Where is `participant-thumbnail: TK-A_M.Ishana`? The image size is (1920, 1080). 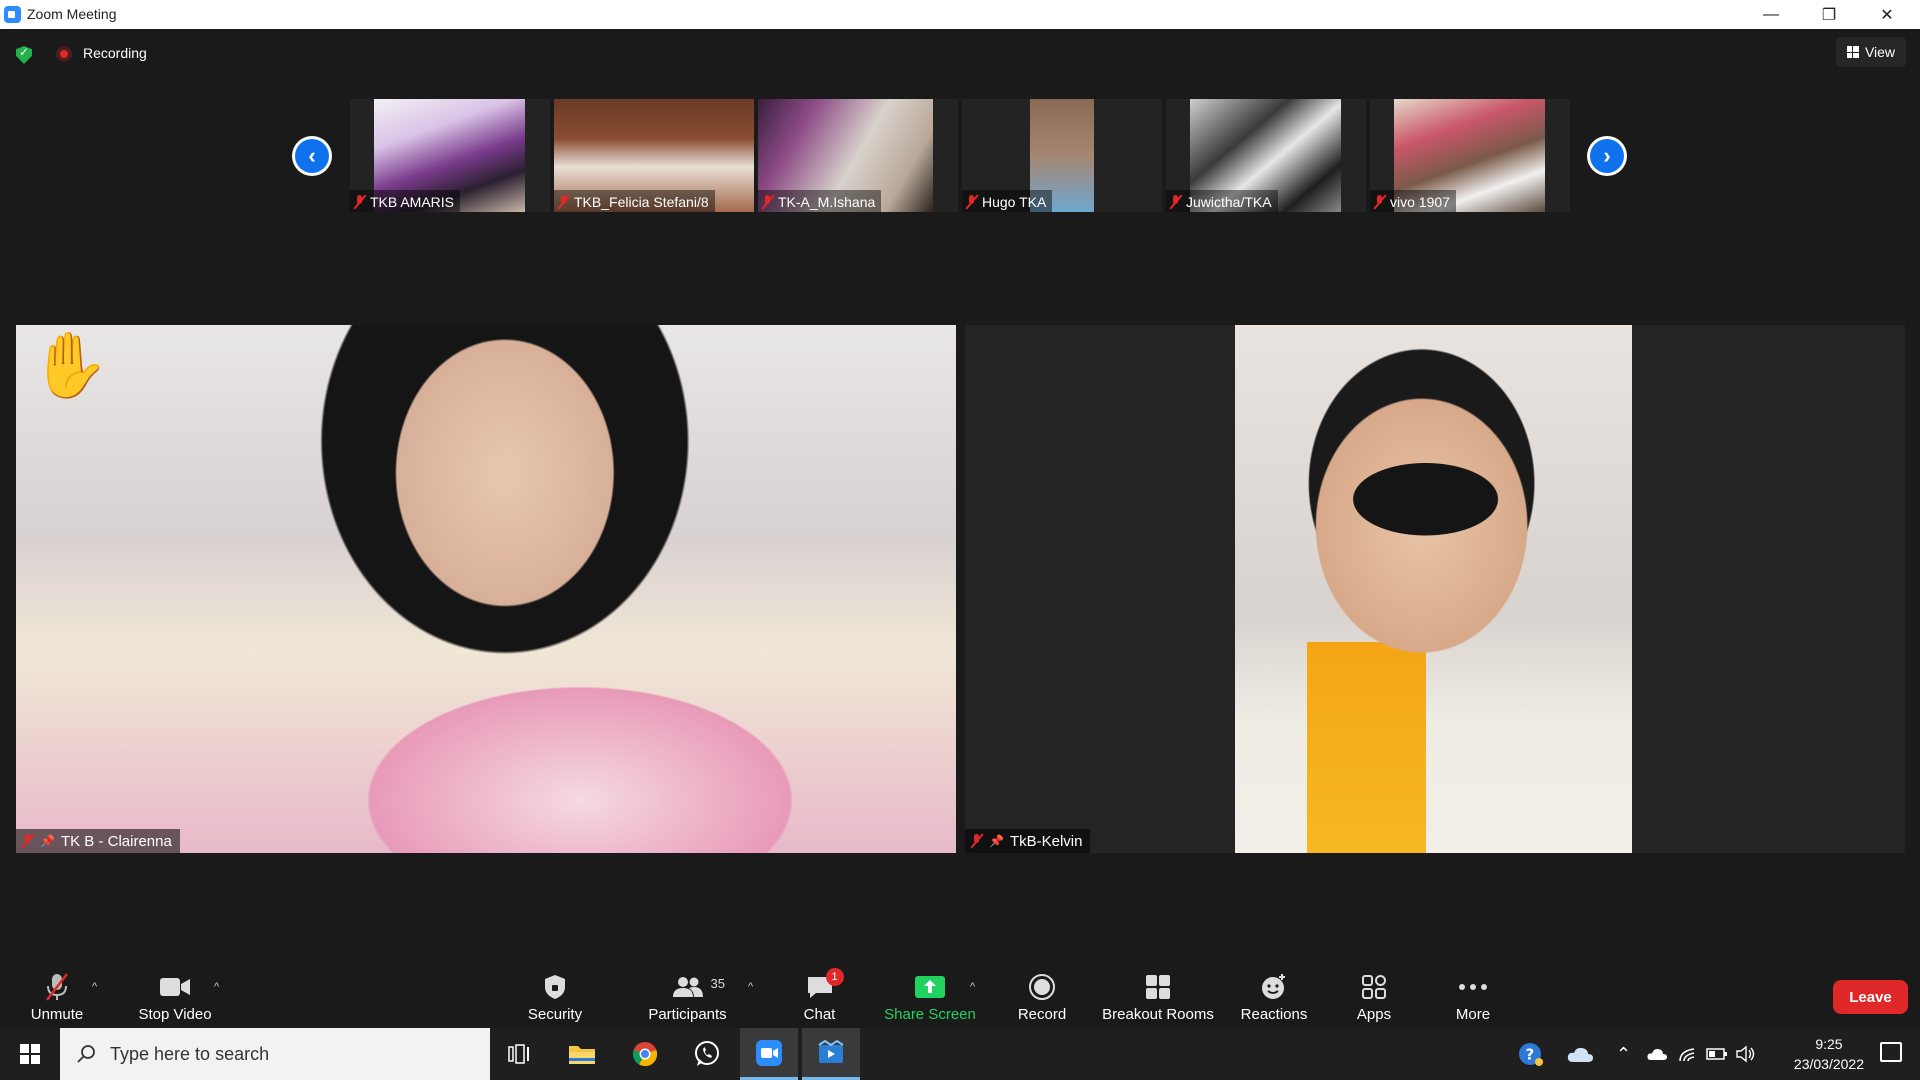
participant-thumbnail: TK-A_M.Ishana is located at coordinates (858, 155).